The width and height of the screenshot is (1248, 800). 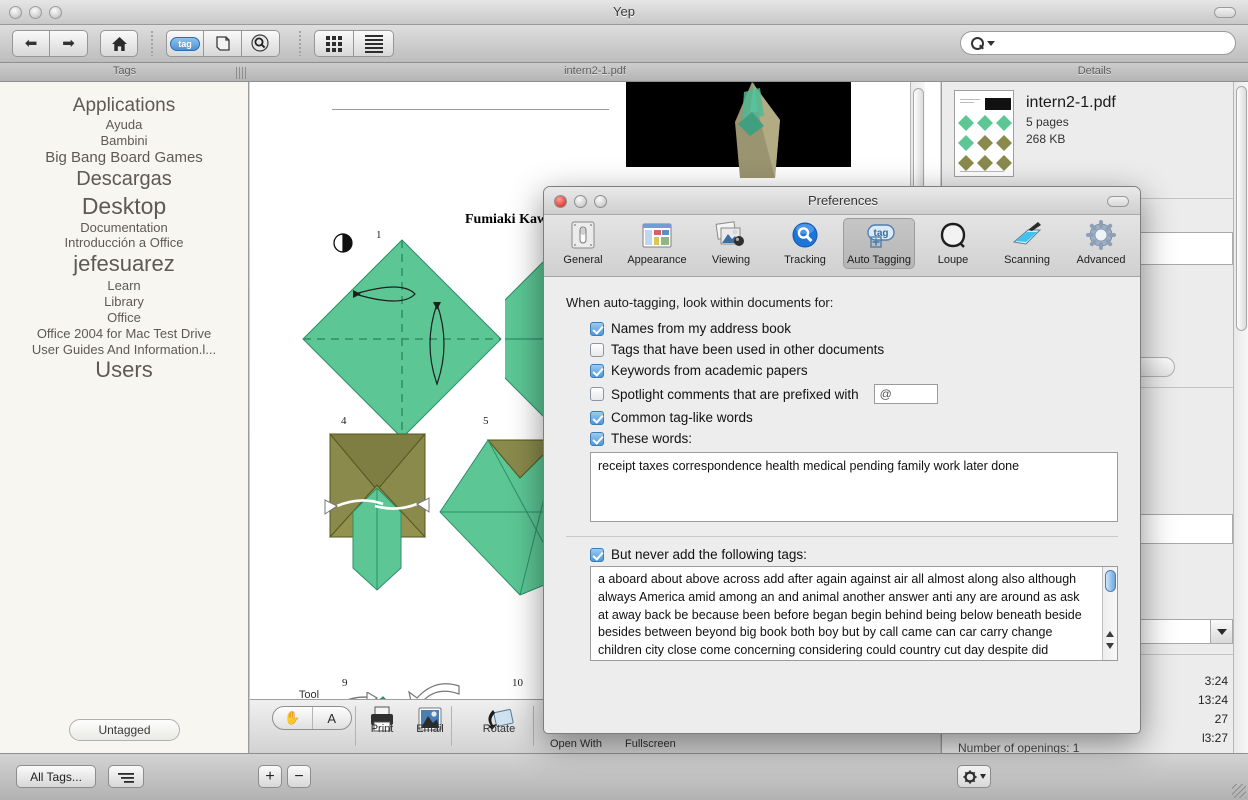 I want to click on option-row-these-words: These words:, so click(x=854, y=438).